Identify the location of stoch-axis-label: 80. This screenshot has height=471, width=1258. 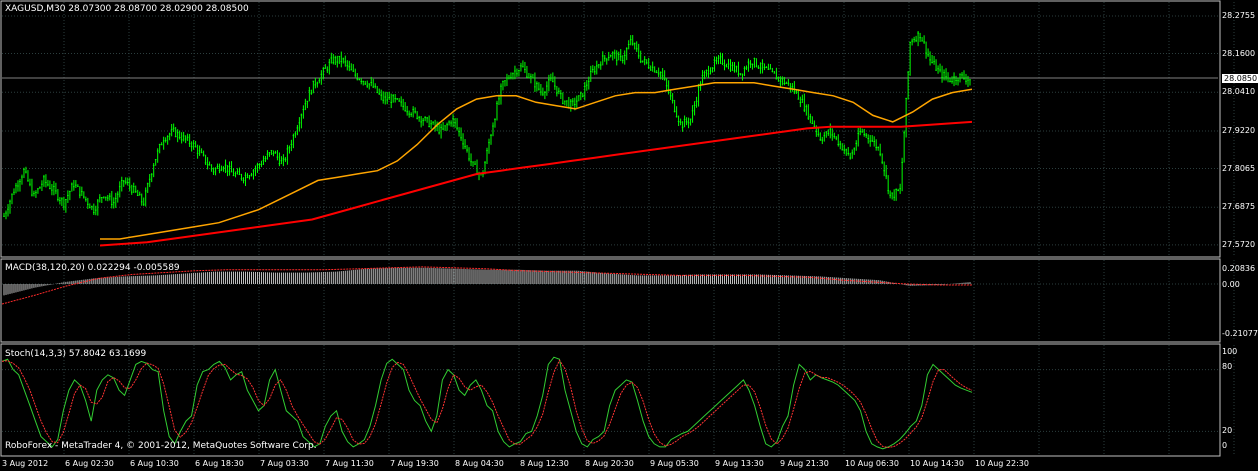
(1227, 366).